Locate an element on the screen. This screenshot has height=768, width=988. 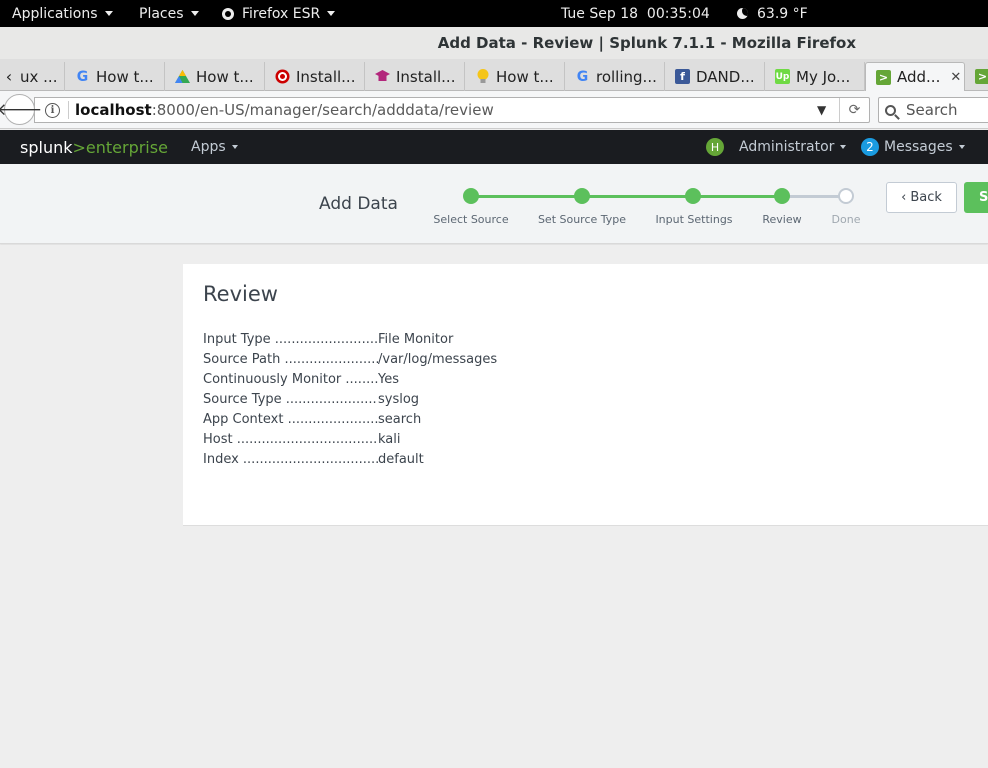
review-row-continuously-monitor: Continuously Monitor ........... Yes is located at coordinates (350, 379).